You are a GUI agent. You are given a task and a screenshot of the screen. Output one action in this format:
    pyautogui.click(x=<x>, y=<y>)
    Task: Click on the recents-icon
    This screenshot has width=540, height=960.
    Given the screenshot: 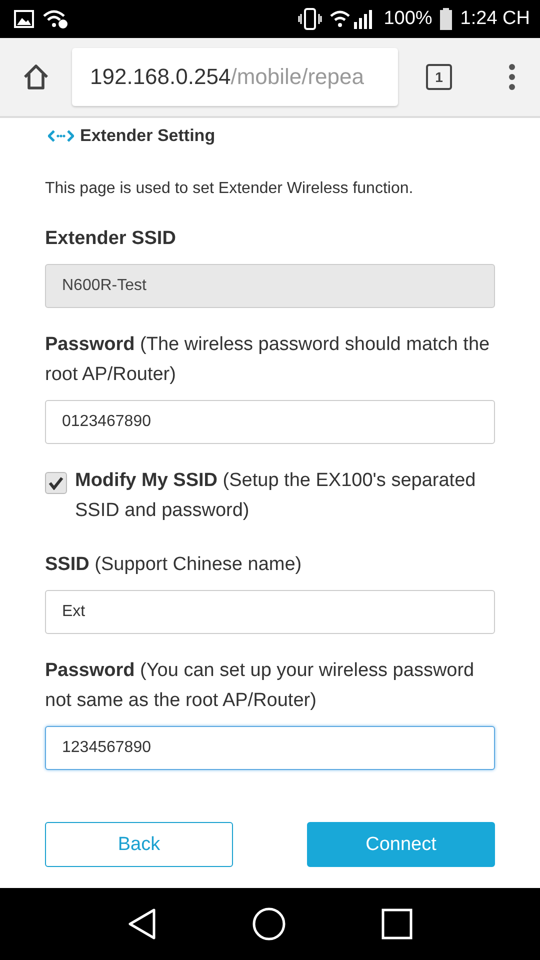 What is the action you would take?
    pyautogui.click(x=396, y=924)
    